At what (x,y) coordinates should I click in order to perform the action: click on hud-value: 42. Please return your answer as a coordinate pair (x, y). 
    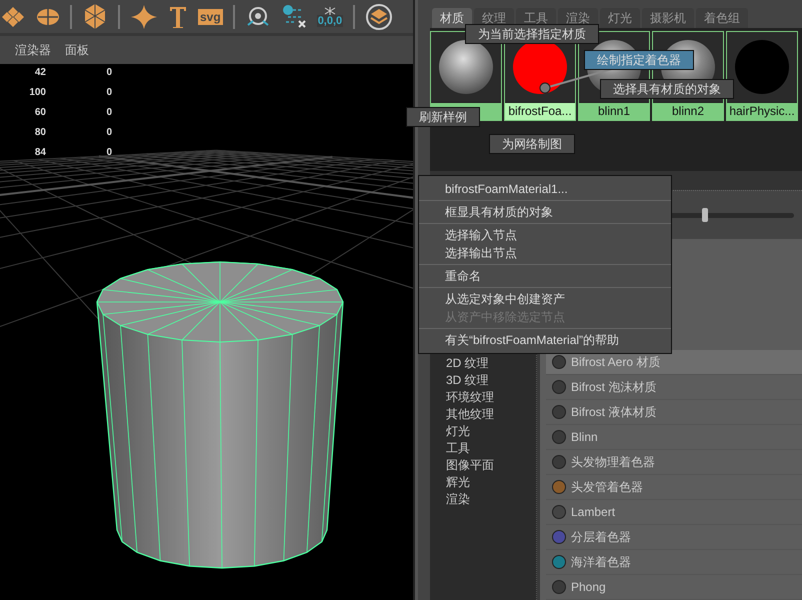
    Looking at the image, I should click on (40, 73).